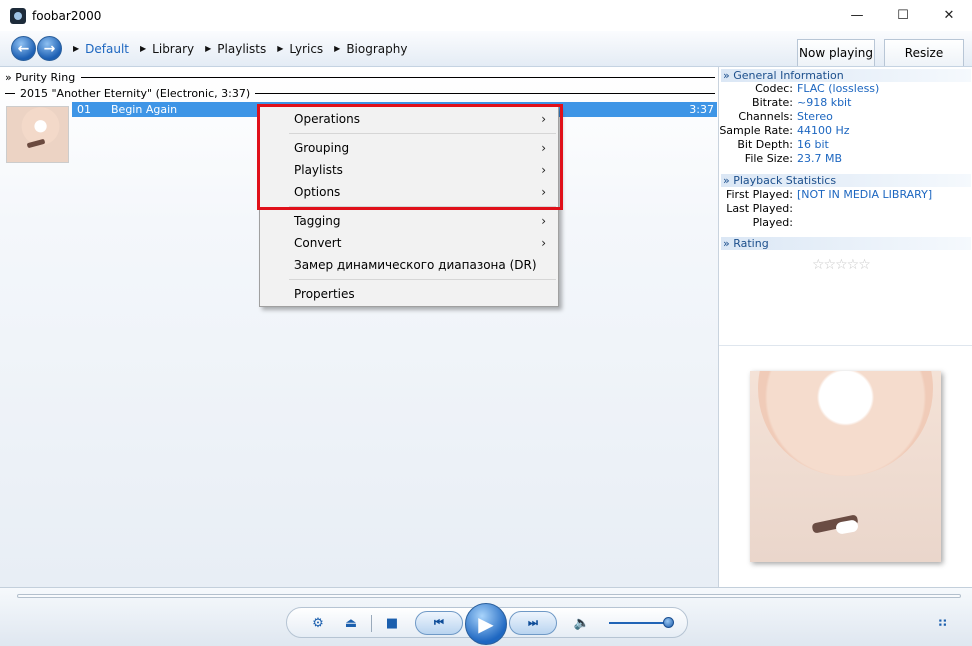 The image size is (972, 646). What do you see at coordinates (486, 15) in the screenshot?
I see `title-bar: foobar2000 — ☐ ✕` at bounding box center [486, 15].